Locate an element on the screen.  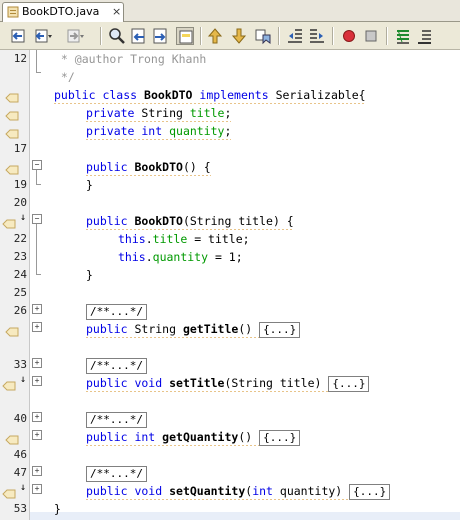
line-number: 53 is located at coordinates (20, 508).